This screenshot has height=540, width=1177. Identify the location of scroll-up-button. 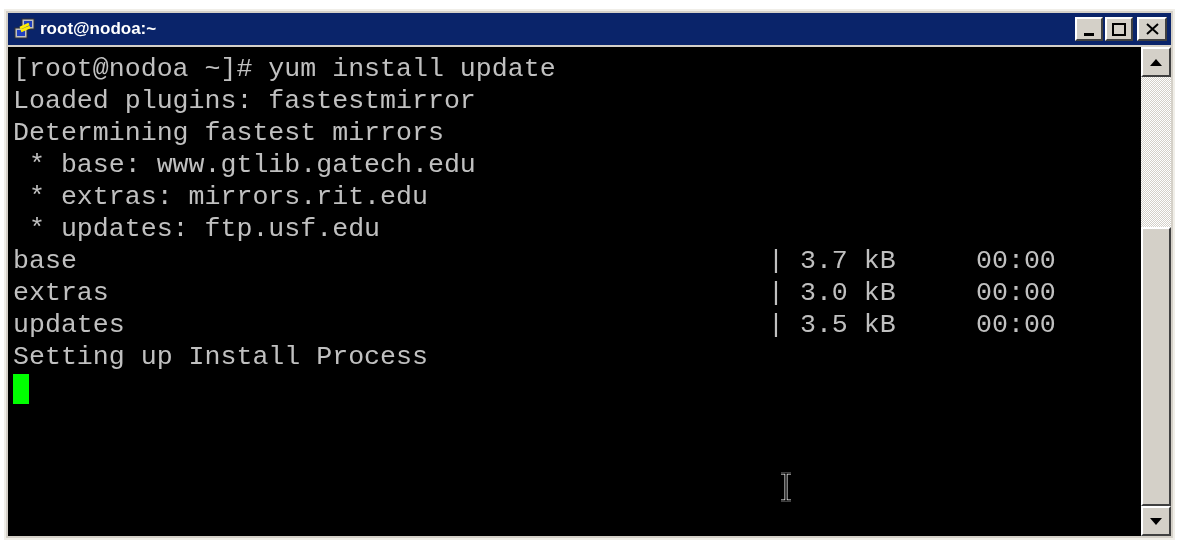
(1156, 62).